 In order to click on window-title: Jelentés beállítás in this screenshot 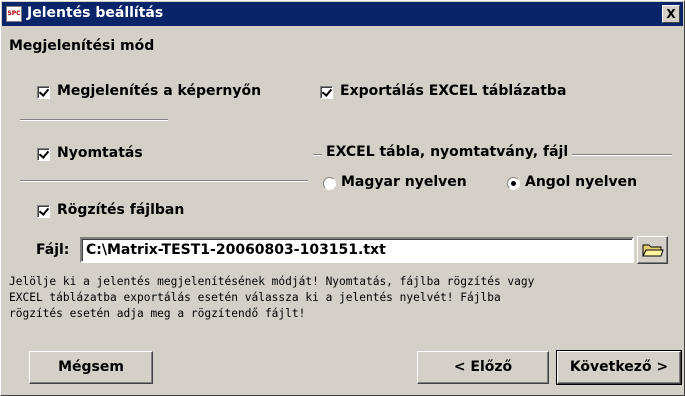, I will do `click(95, 13)`.